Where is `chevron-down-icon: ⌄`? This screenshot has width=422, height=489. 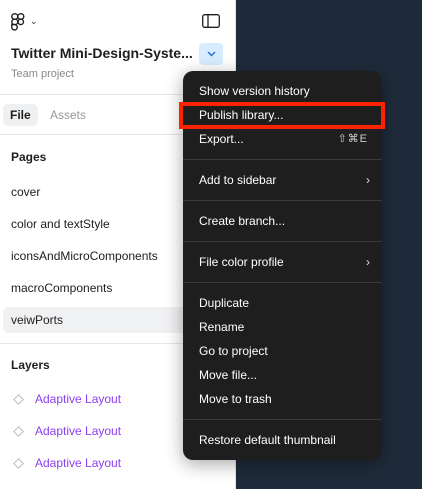
chevron-down-icon: ⌄ is located at coordinates (34, 21).